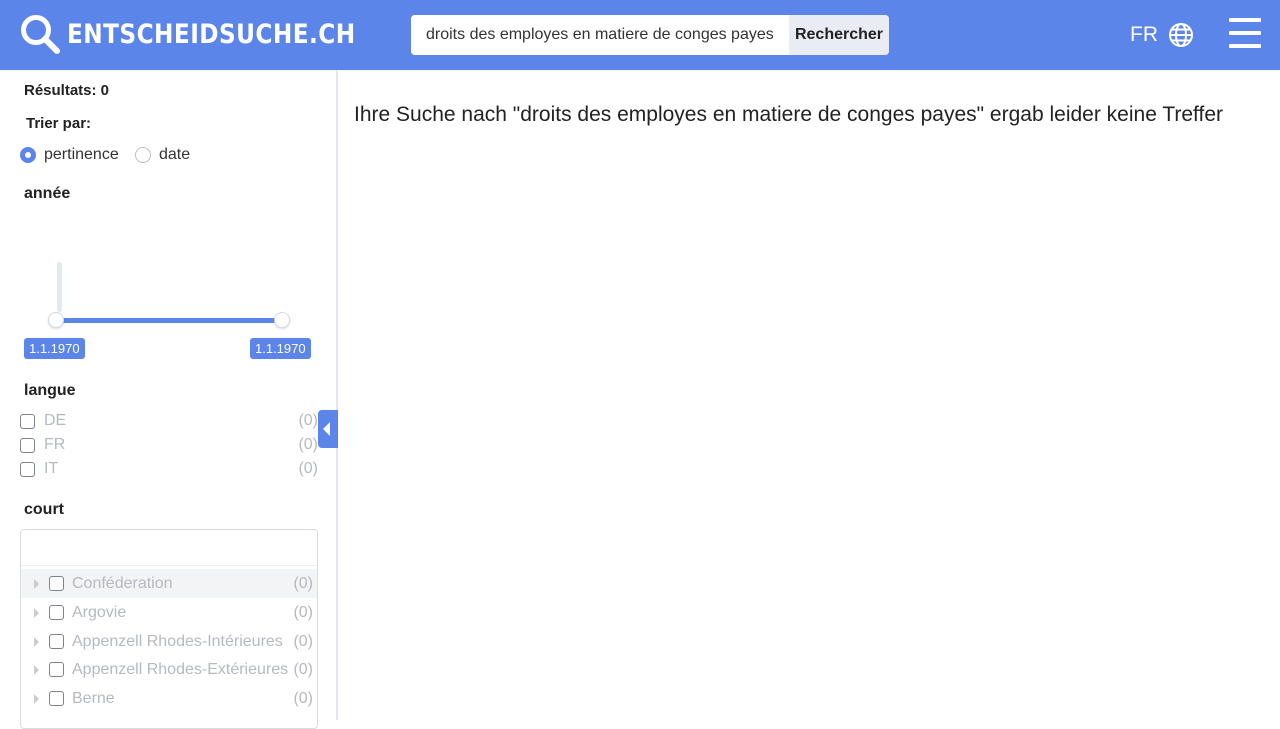 The image size is (1280, 729). Describe the element at coordinates (28, 155) in the screenshot. I see `radio-button-checked` at that location.